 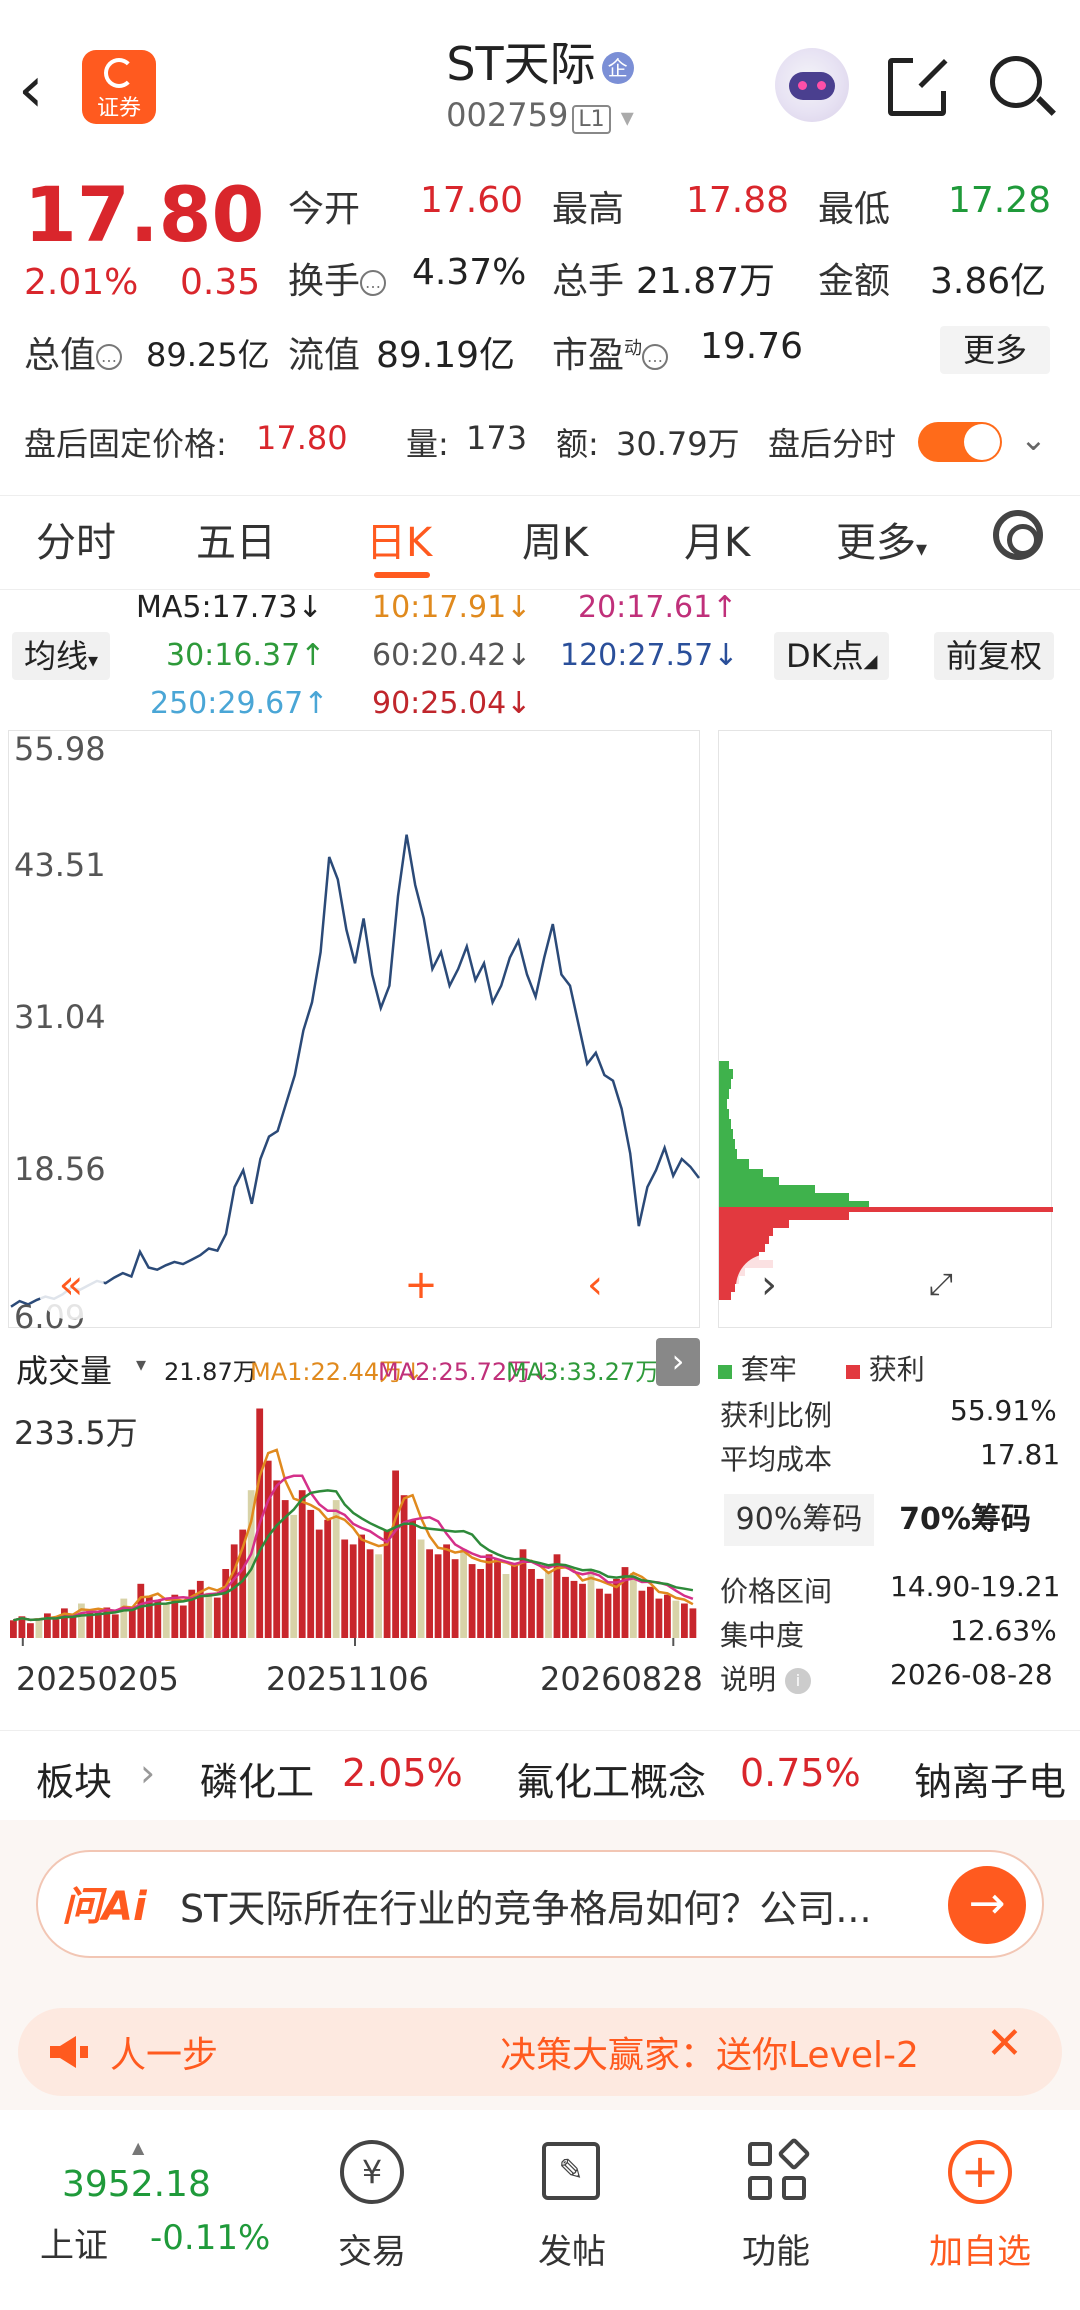 I want to click on nav-post: 发帖, so click(x=572, y=2248).